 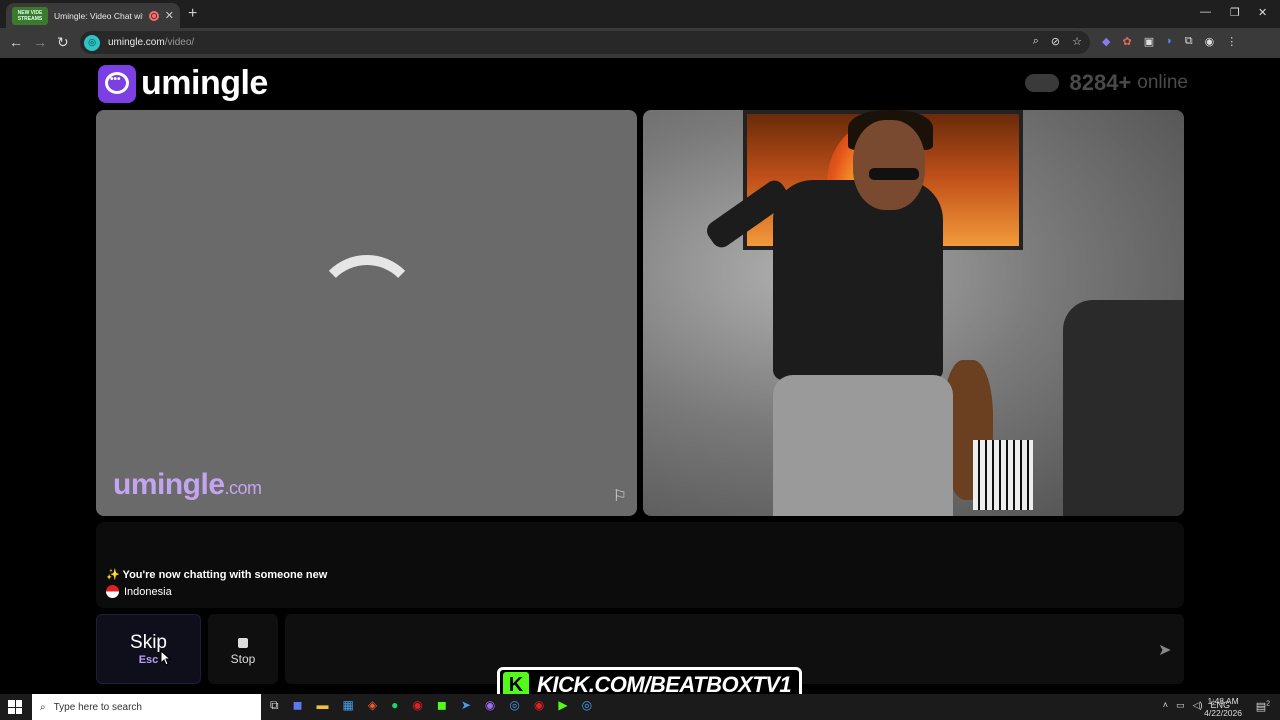 I want to click on forward-icon: →, so click(x=40, y=42).